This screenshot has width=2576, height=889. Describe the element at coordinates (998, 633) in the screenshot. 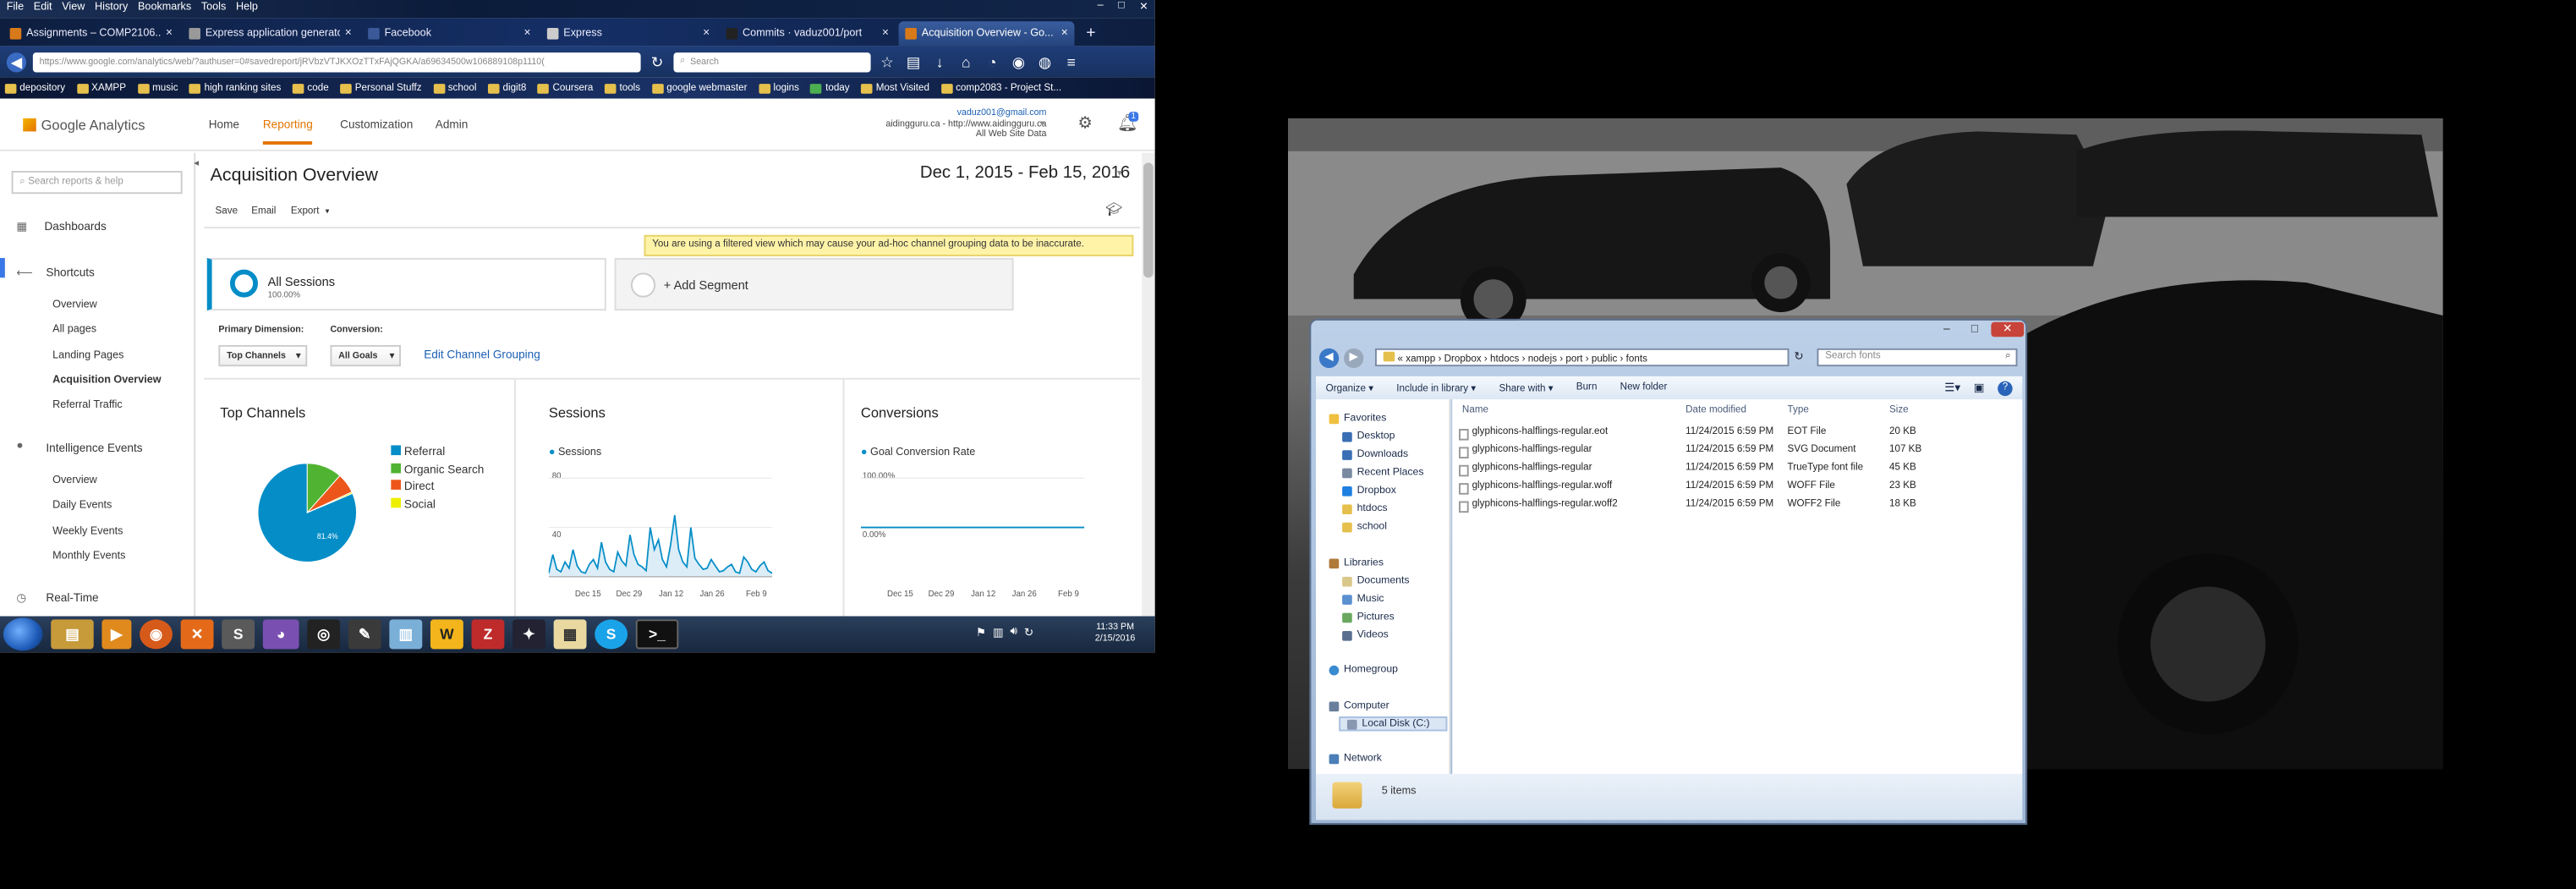

I see `tray-network-icon: ▥` at that location.